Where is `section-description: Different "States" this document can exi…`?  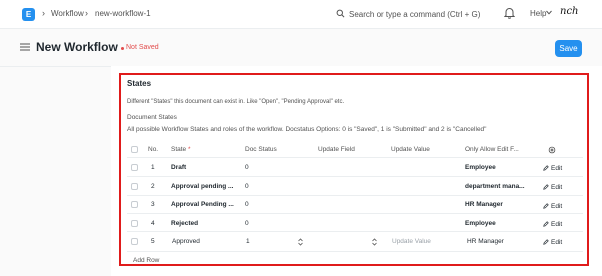 section-description: Different "States" this document can exi… is located at coordinates (236, 102).